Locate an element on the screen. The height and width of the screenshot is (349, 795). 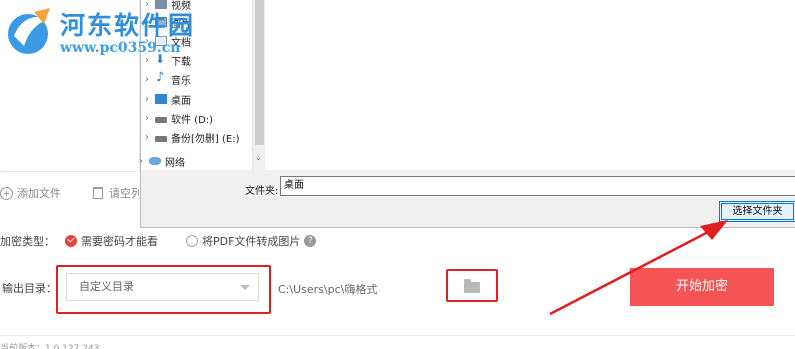
file-toolbar: 添加文件 请空列 is located at coordinates (78, 193).